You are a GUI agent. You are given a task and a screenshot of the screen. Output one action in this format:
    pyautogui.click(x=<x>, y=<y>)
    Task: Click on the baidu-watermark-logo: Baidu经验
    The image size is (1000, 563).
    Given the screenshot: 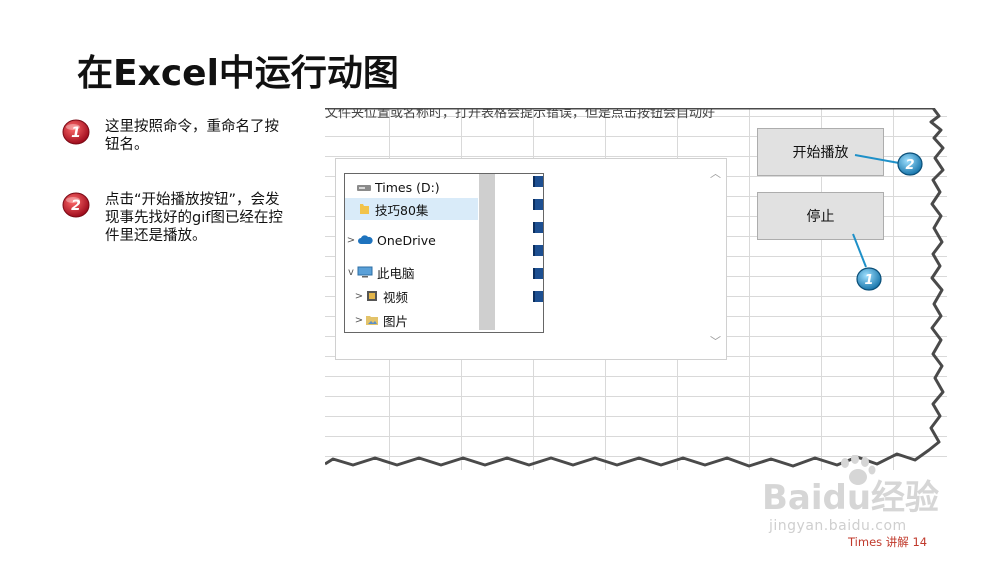 What is the action you would take?
    pyautogui.click(x=850, y=485)
    